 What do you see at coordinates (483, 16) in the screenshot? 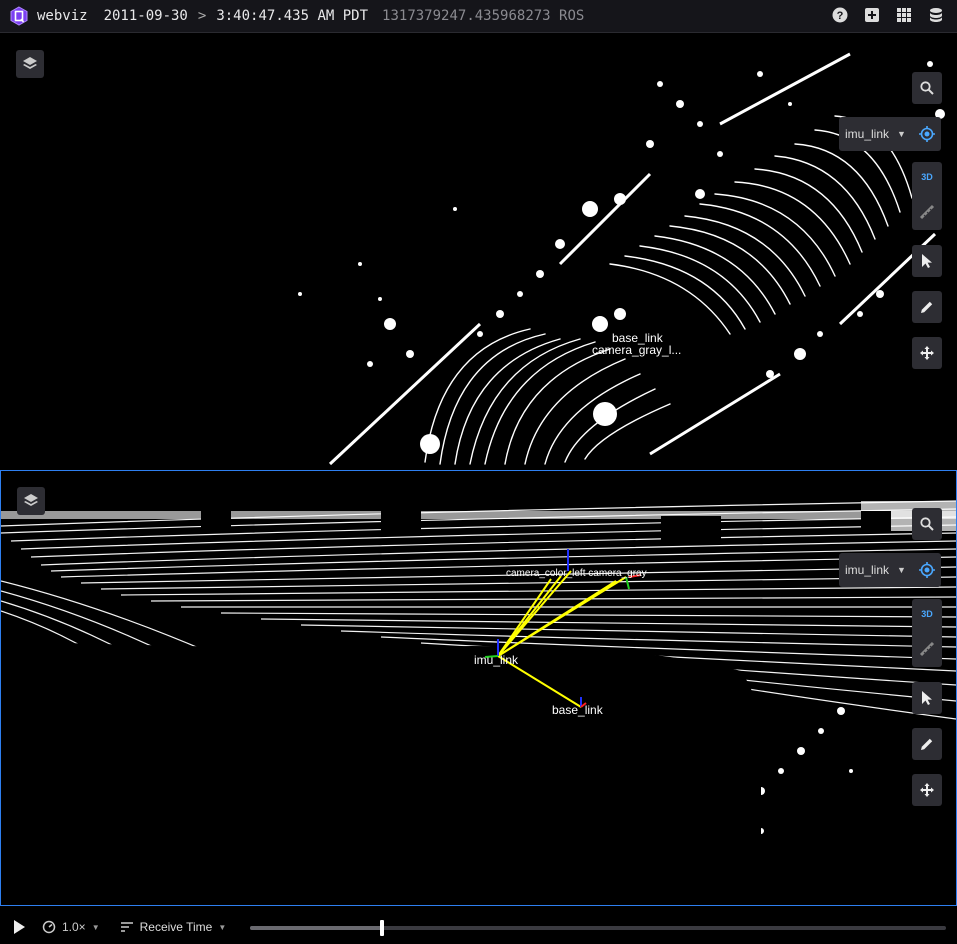
I see `ros-timestamp: 1317379247.435968273 ROS` at bounding box center [483, 16].